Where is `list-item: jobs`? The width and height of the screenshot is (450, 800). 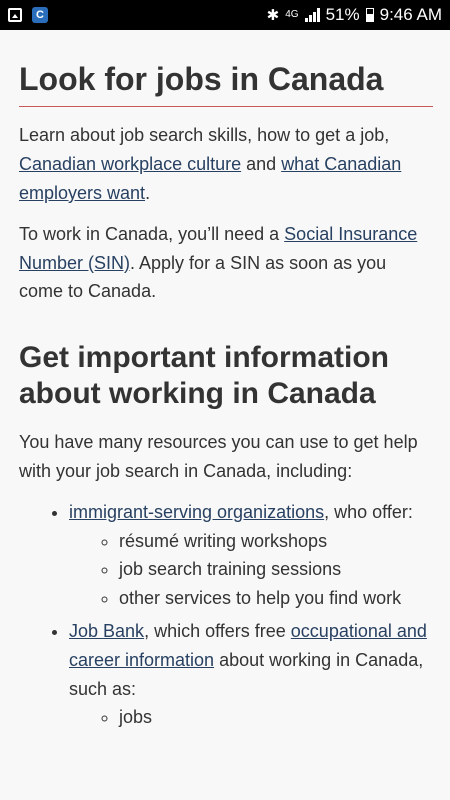 list-item: jobs is located at coordinates (276, 717).